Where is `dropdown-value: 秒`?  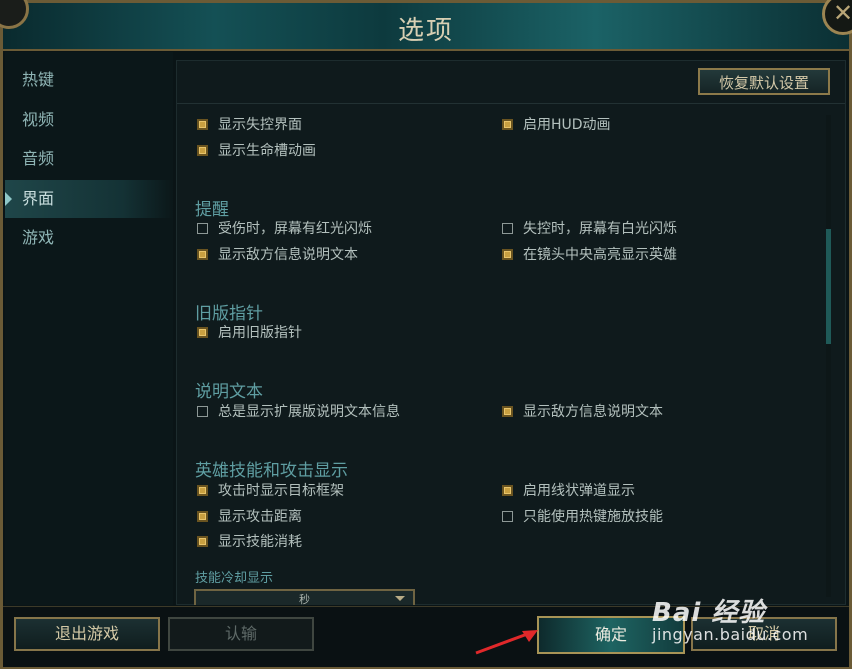 dropdown-value: 秒 is located at coordinates (304, 599).